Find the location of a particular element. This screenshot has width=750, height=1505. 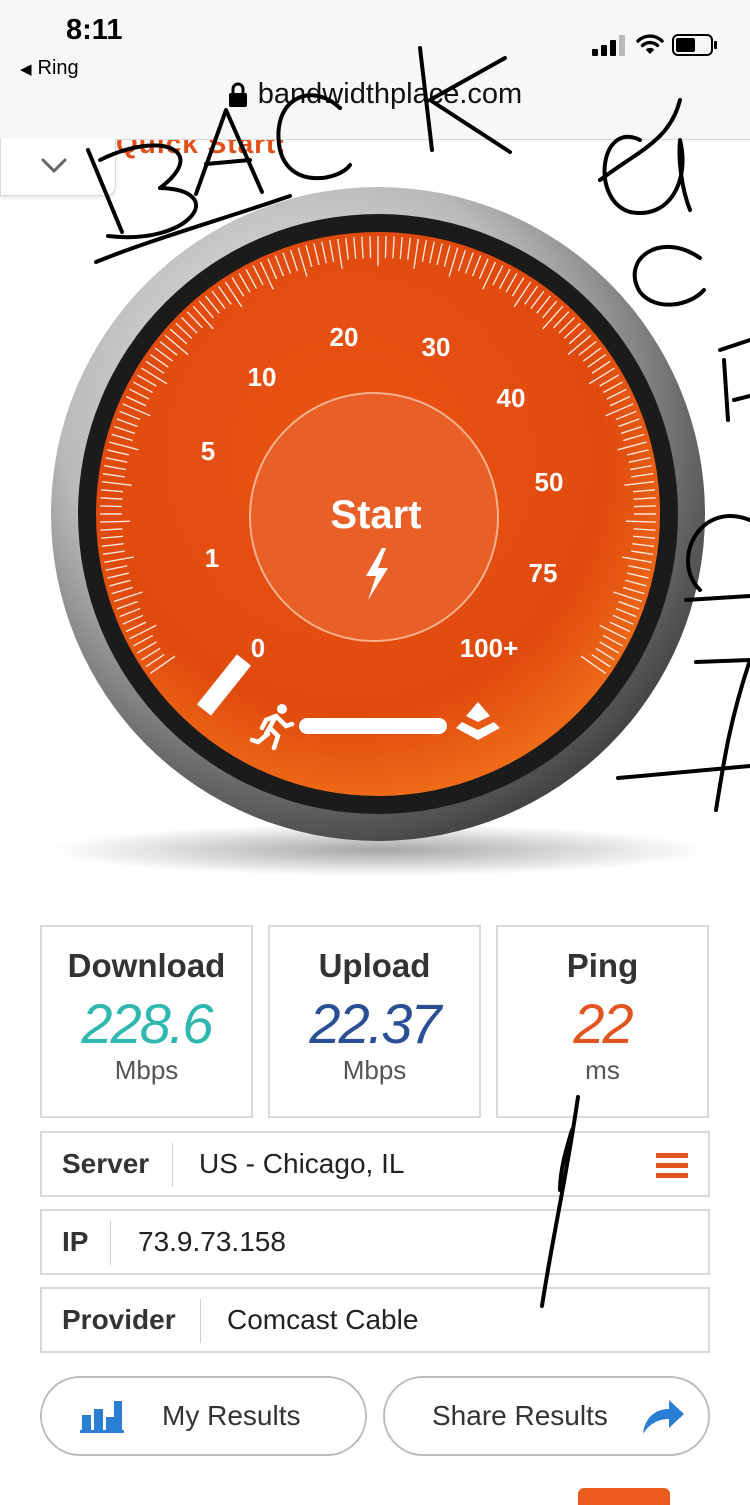

download-result-card: Download 228.6 Mbps is located at coordinates (146, 1021).